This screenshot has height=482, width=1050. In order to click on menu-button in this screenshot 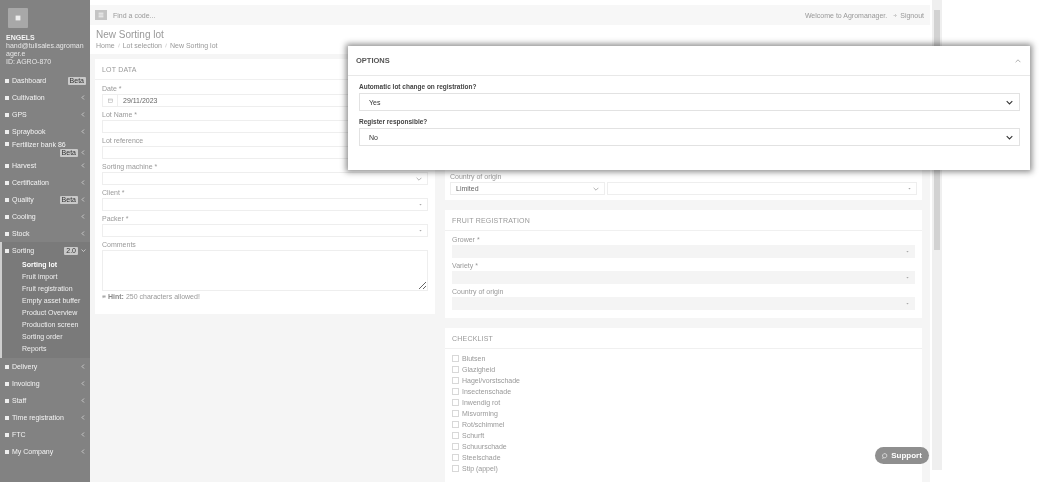, I will do `click(101, 15)`.